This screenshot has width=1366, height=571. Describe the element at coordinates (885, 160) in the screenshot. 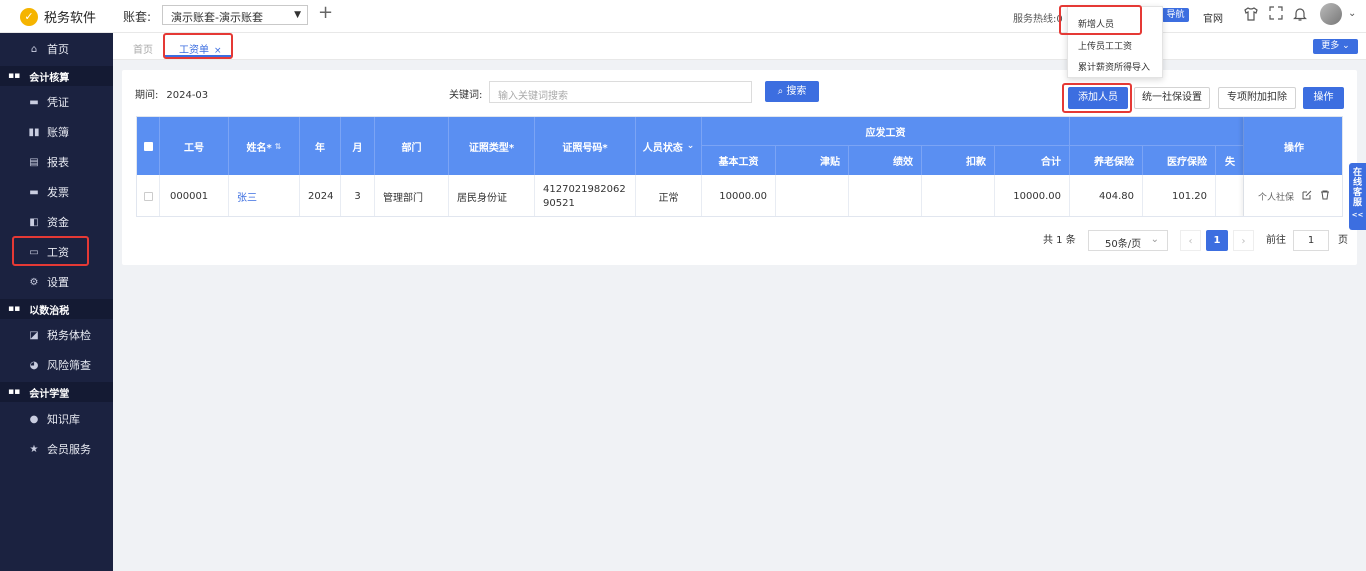

I see `col-performance: 绩效` at that location.